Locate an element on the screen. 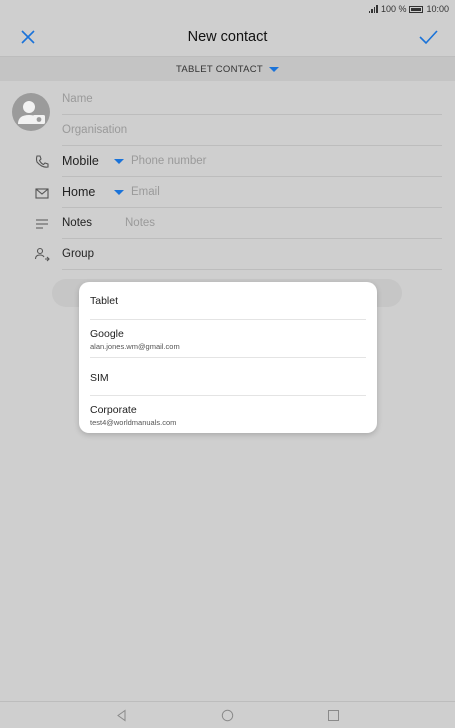 This screenshot has height=728, width=455. account-option-label: Tablet is located at coordinates (104, 301).